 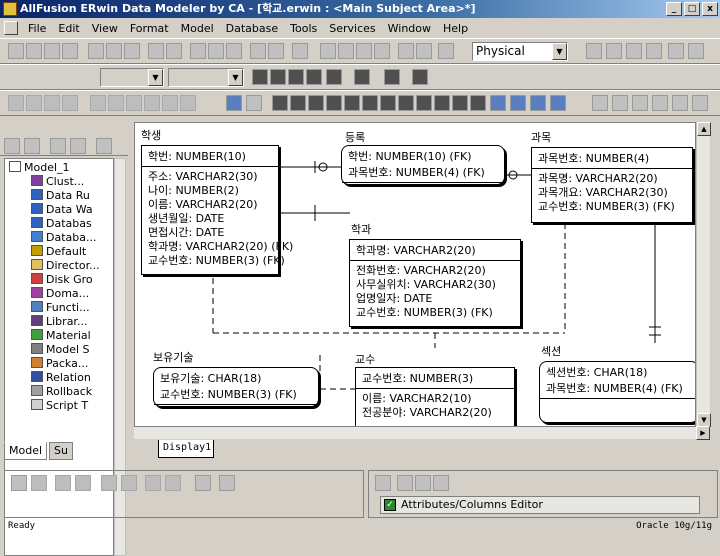 What do you see at coordinates (352, 103) in the screenshot?
I see `align-middle-icon` at bounding box center [352, 103].